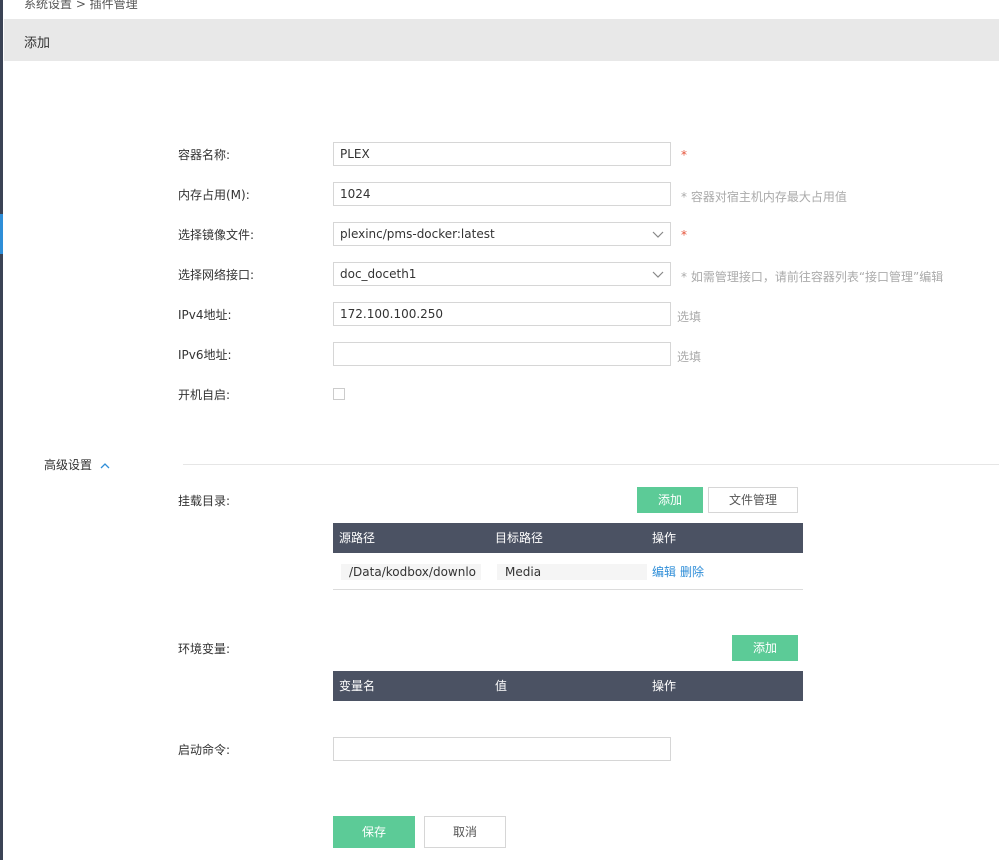 This screenshot has width=999, height=860. I want to click on column-header: 变量名, so click(357, 686).